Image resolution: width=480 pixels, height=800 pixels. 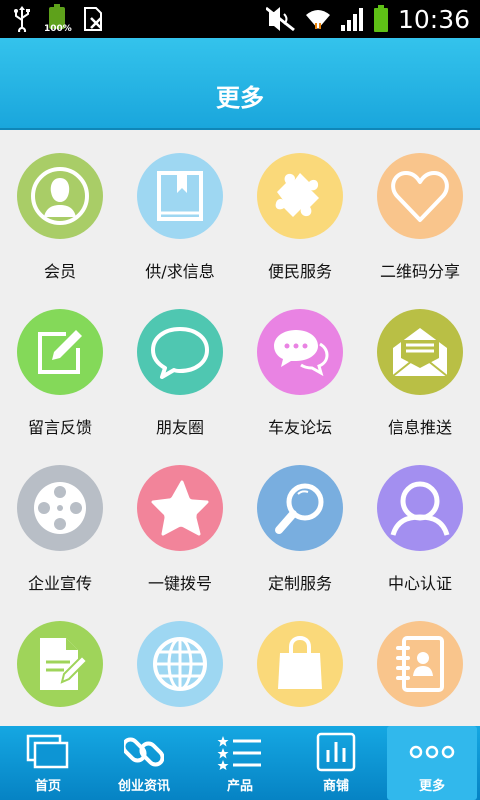 I want to click on grid-item-label: 留言反馈, so click(x=59, y=427).